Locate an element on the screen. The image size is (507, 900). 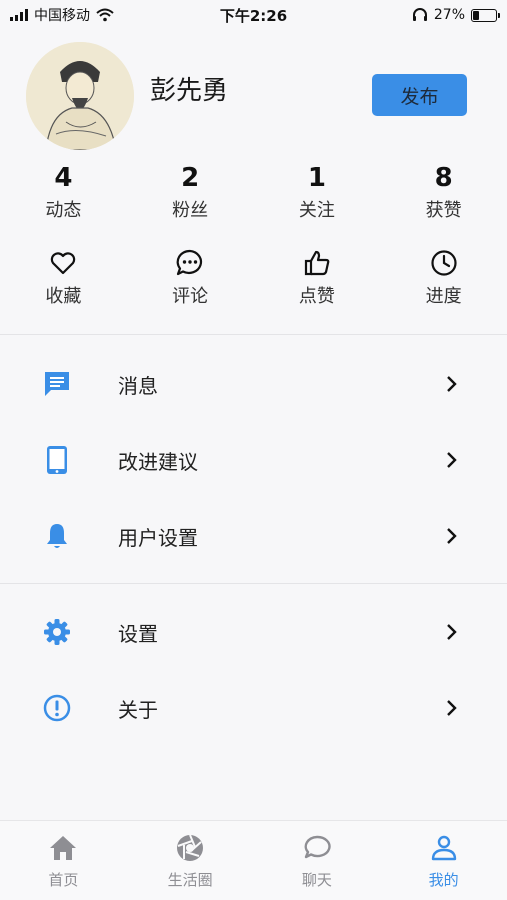
username: 彭先勇 is located at coordinates (189, 91).